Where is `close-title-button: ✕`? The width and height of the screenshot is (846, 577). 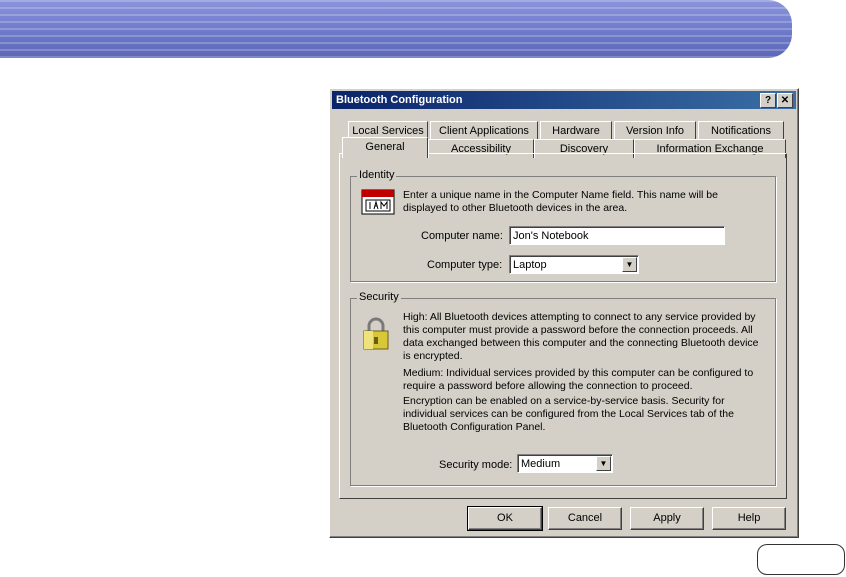
close-title-button: ✕ is located at coordinates (785, 100).